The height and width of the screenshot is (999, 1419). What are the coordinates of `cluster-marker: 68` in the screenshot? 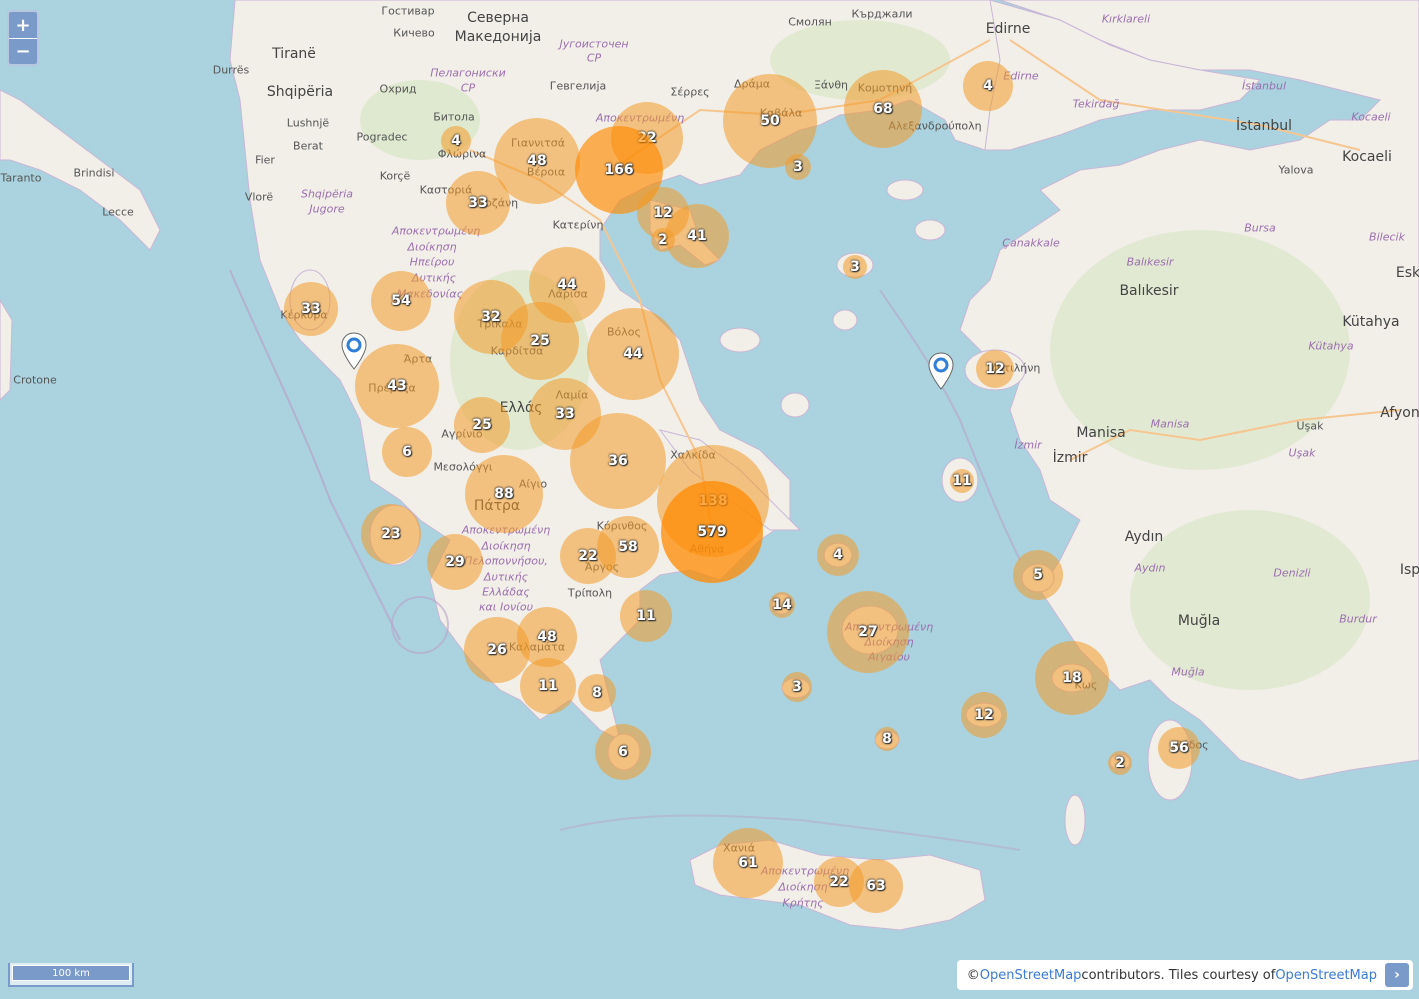 It's located at (883, 109).